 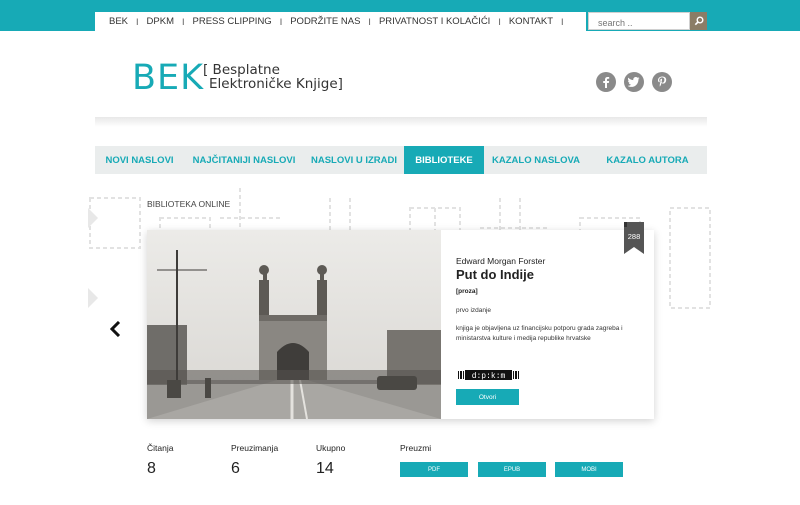 What do you see at coordinates (325, 21) in the screenshot?
I see `topnav-item-podrzite-nas: PODRŽITE NAS` at bounding box center [325, 21].